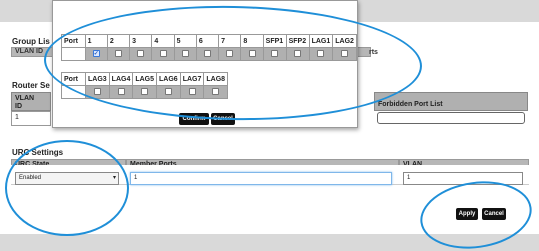  What do you see at coordinates (207, 41) in the screenshot?
I see `port-header: 6` at bounding box center [207, 41].